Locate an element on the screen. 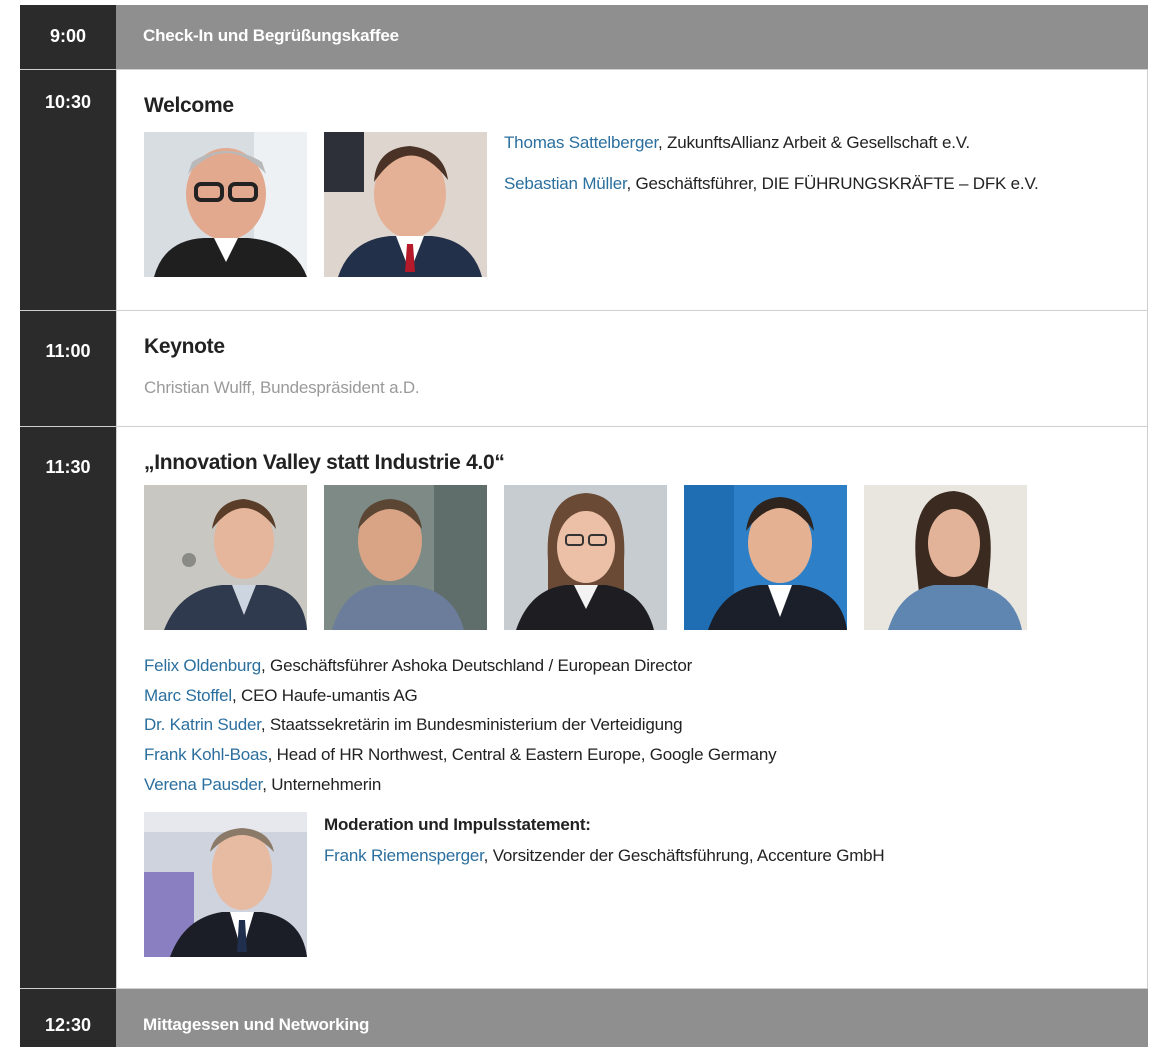  moderation-label: Moderation und Impulsstatement: is located at coordinates (457, 824).